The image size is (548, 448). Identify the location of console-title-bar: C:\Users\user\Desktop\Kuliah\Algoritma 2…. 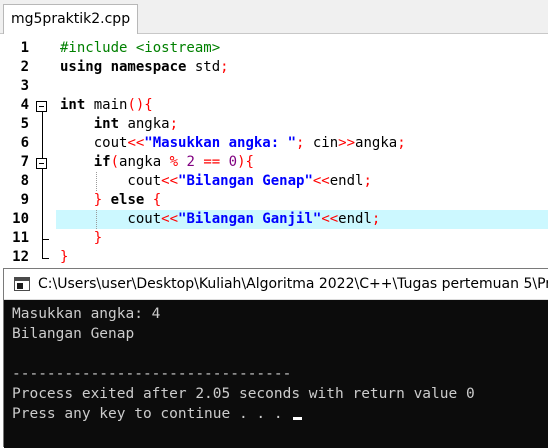
(276, 284).